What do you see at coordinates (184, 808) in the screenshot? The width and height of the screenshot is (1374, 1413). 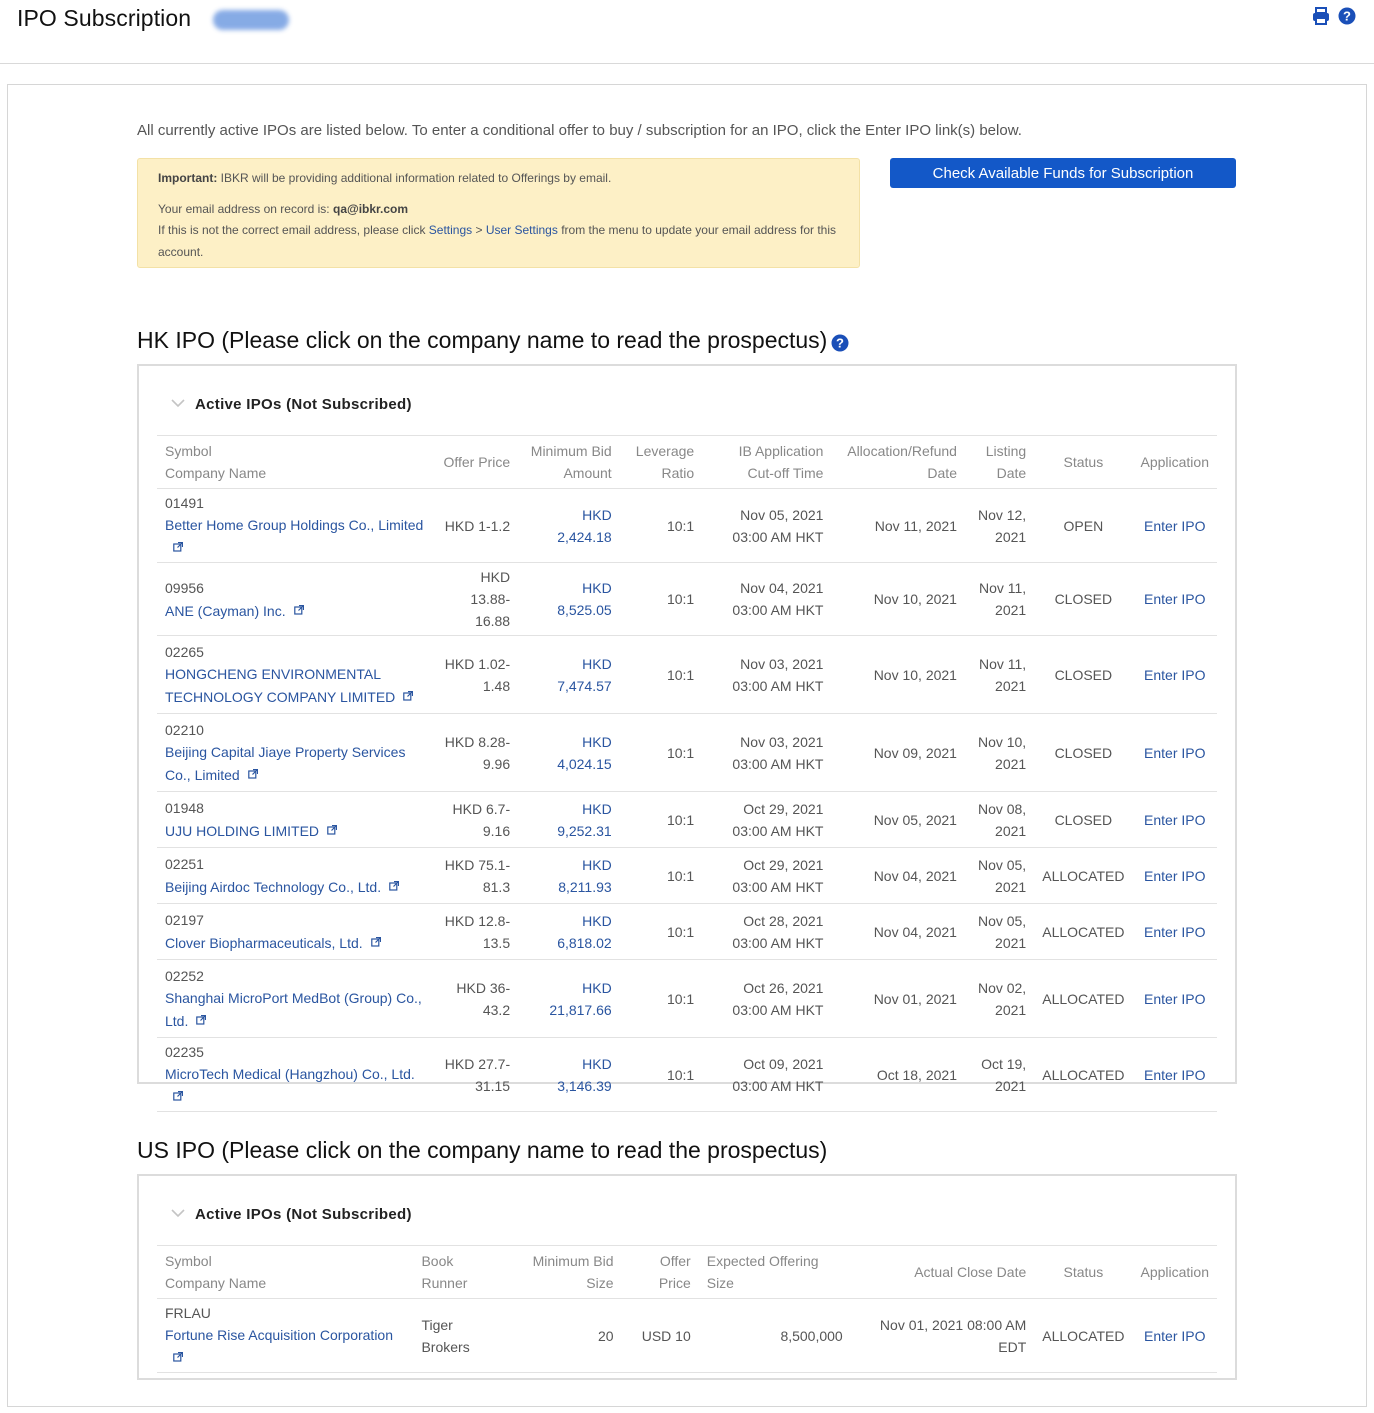 I see `symbol: 01948` at bounding box center [184, 808].